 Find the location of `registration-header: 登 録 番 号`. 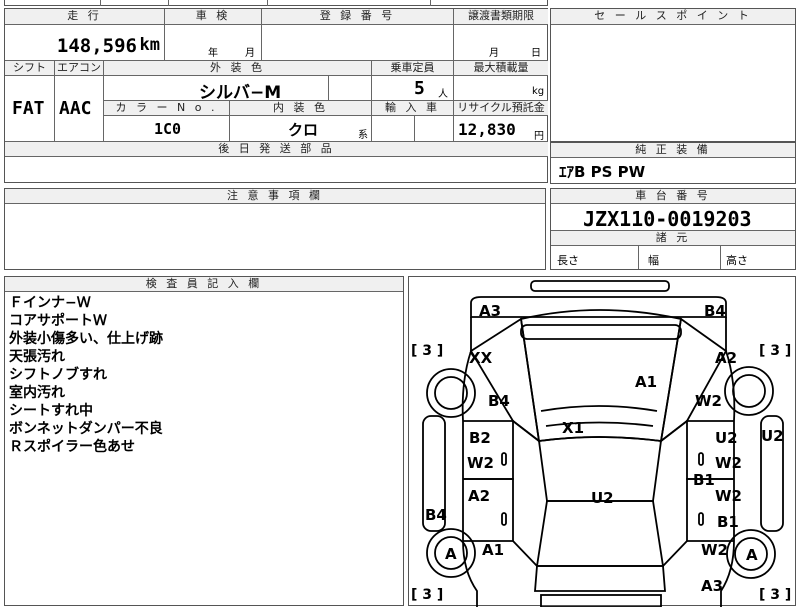

registration-header: 登 録 番 号 is located at coordinates (358, 17).